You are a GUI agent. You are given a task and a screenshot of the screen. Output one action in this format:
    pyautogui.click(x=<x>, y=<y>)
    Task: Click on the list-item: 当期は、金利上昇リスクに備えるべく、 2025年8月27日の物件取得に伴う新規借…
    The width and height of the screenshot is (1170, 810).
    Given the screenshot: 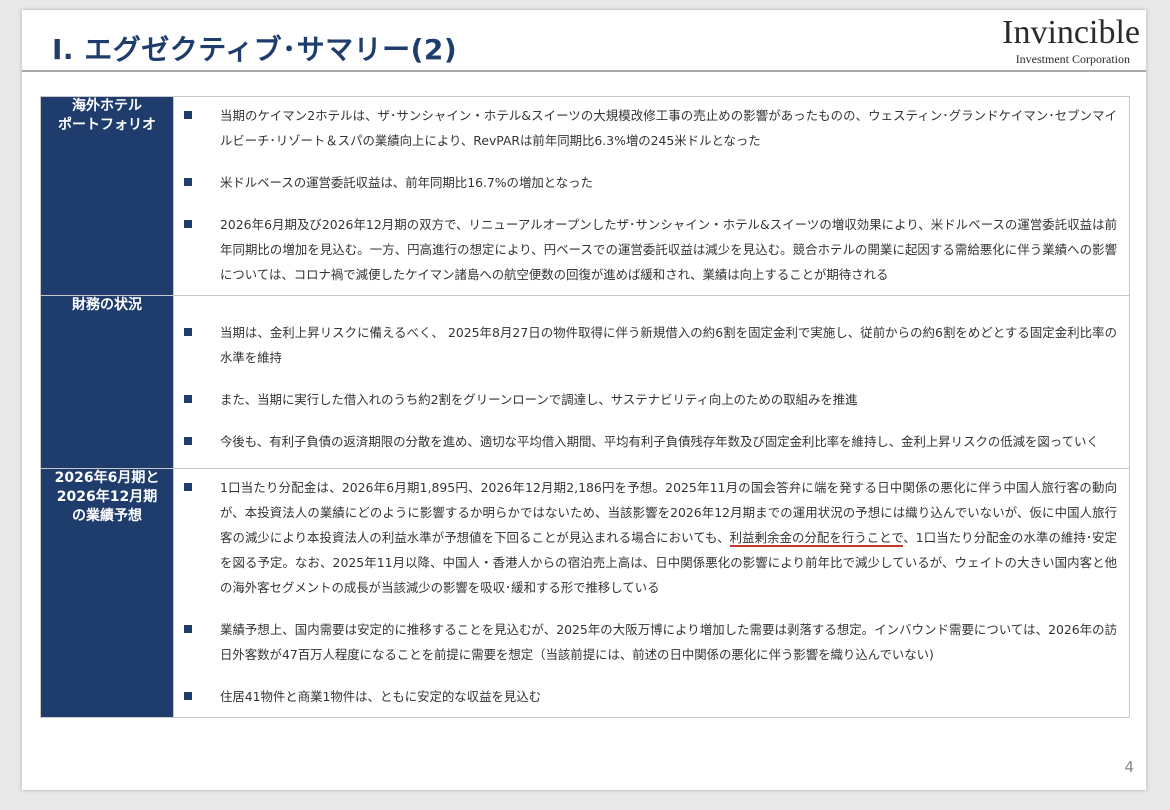 What is the action you would take?
    pyautogui.click(x=650, y=345)
    